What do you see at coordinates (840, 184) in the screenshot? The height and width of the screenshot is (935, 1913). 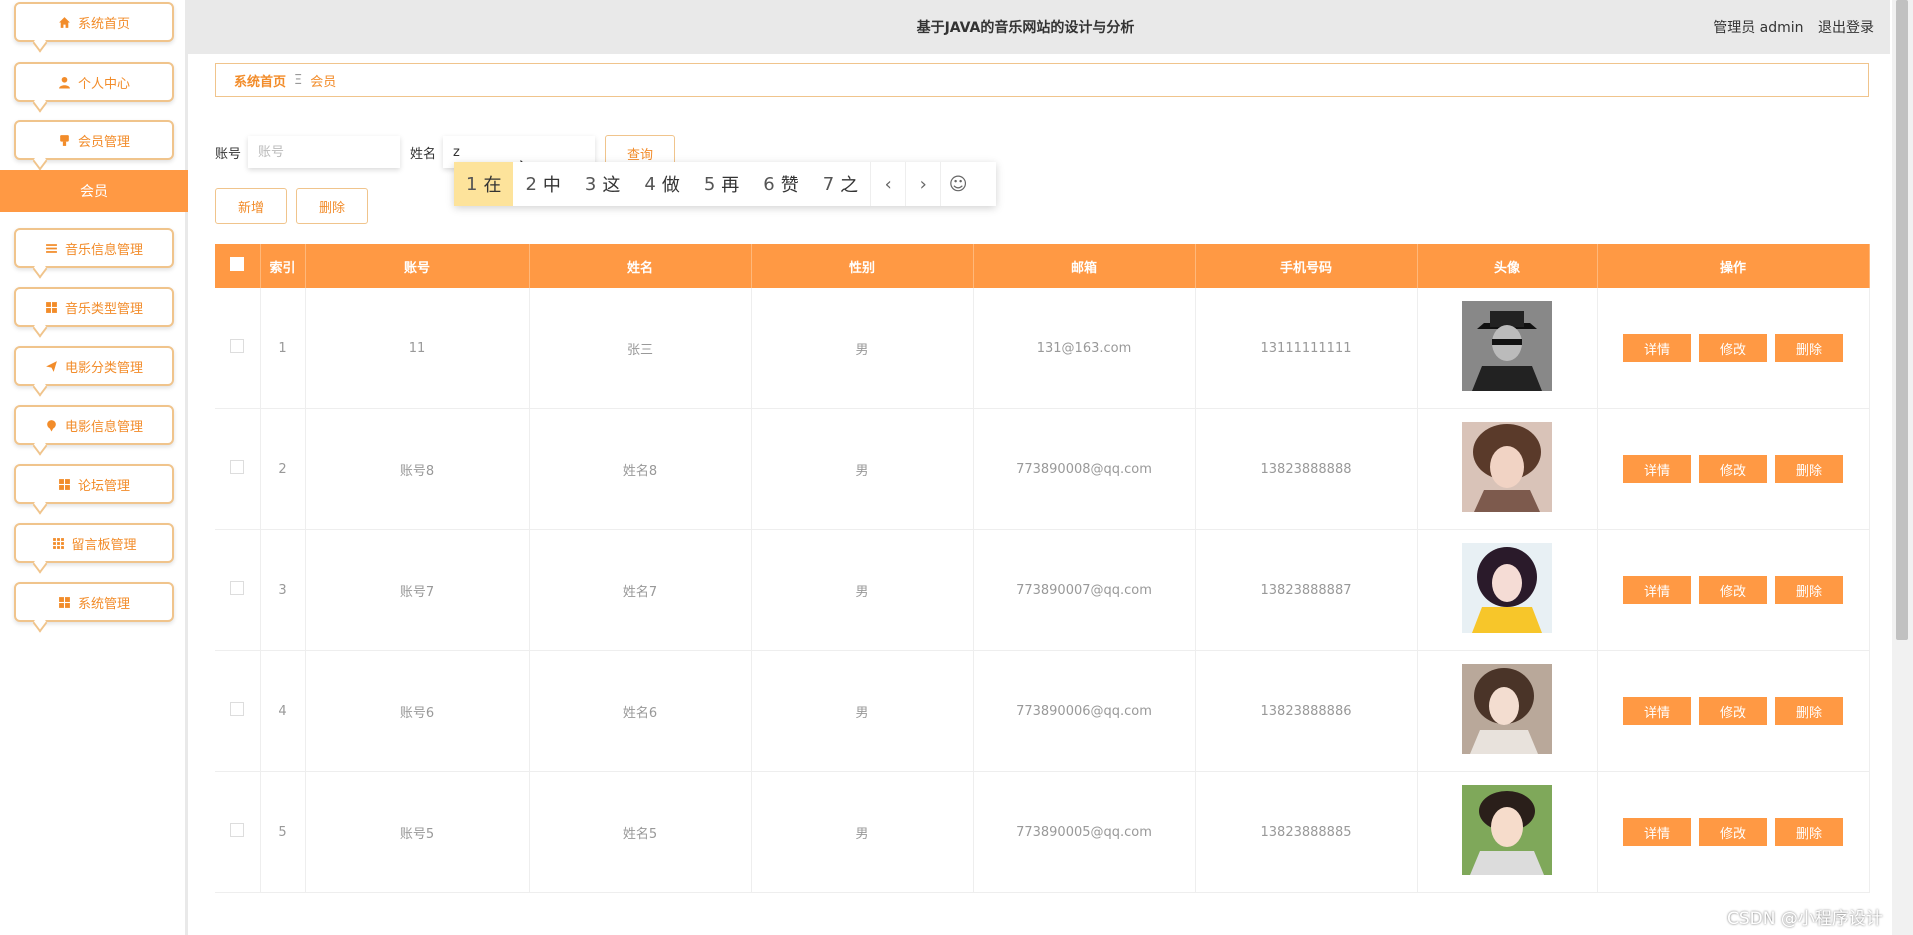 I see `ime-candidate: 7之` at bounding box center [840, 184].